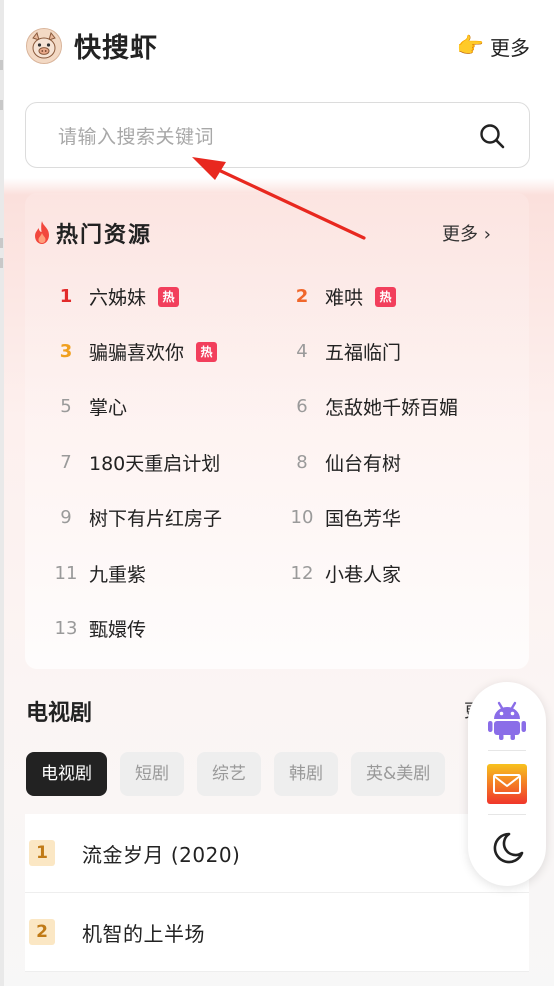 This screenshot has height=986, width=554. What do you see at coordinates (302, 517) in the screenshot?
I see `hot-item-rank: 10` at bounding box center [302, 517].